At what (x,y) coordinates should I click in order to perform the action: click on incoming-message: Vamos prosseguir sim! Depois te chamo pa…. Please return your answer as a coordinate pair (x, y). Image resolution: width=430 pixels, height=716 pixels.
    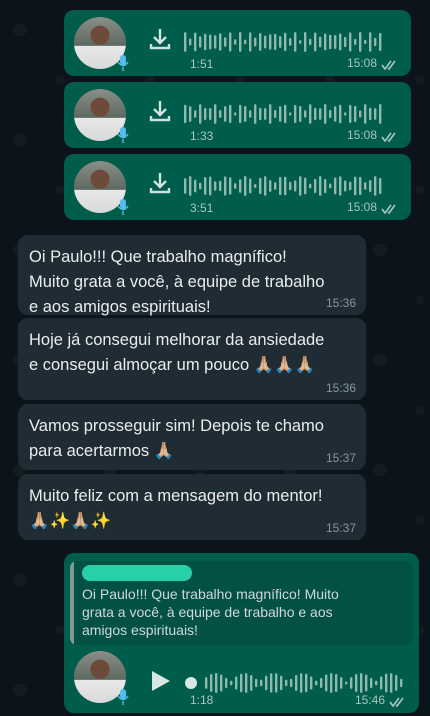
    Looking at the image, I should click on (192, 437).